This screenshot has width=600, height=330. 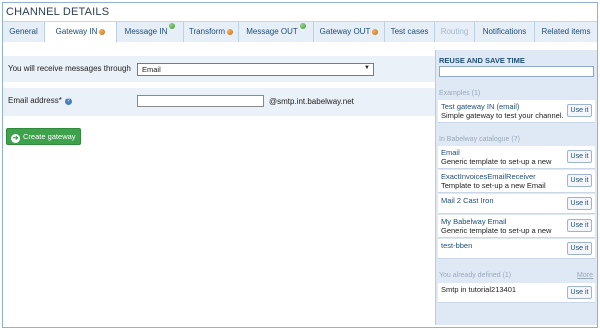 I want to click on item-name: Test gateway IN (email), so click(x=480, y=106).